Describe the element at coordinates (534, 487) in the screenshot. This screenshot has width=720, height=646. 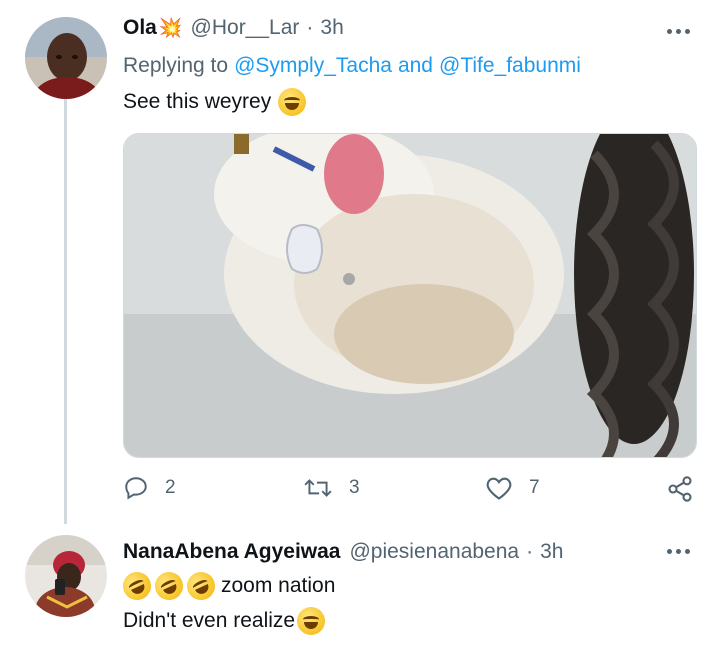
I see `like-count: 7` at that location.